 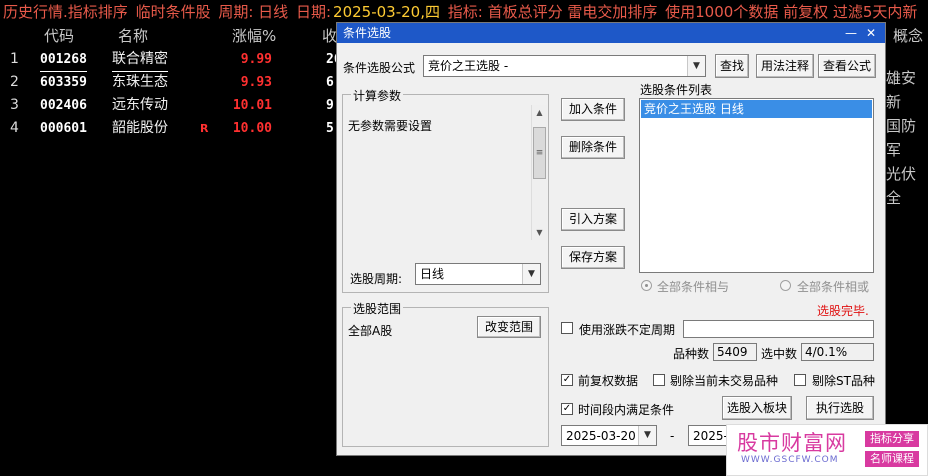 What do you see at coordinates (14, 82) in the screenshot?
I see `row-index: 2` at bounding box center [14, 82].